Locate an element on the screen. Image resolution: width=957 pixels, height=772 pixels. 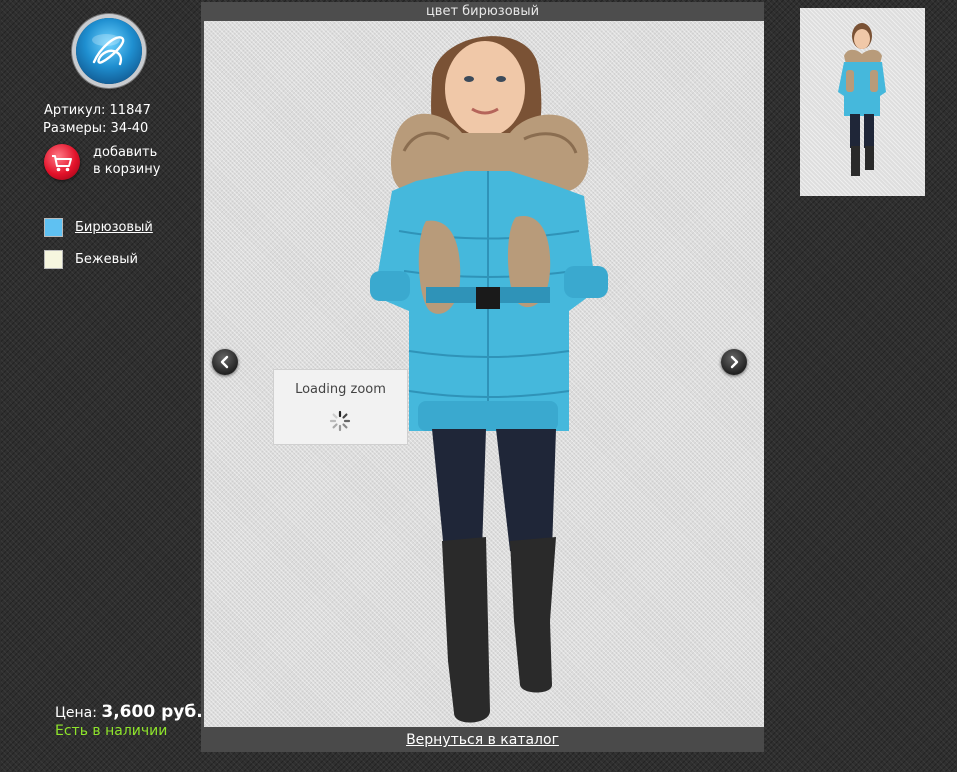
thumbnail-image is located at coordinates (862, 99).